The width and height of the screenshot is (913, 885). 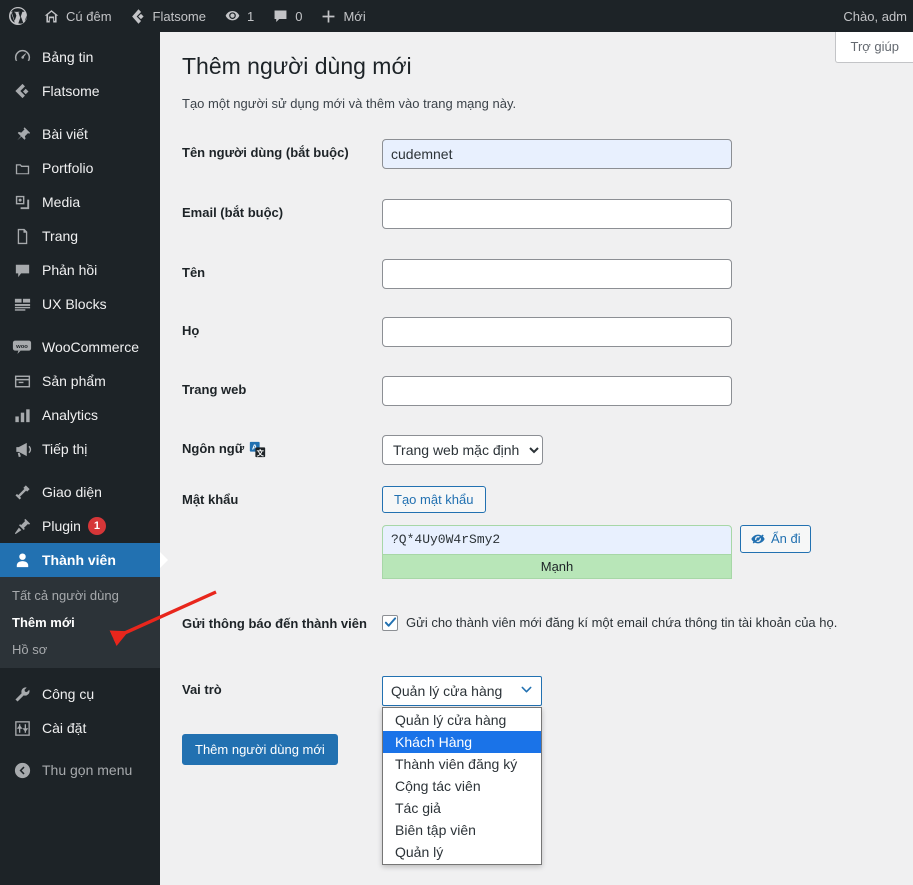 What do you see at coordinates (80, 595) in the screenshot?
I see `submenu-item-all-users: Tất cả người dùng` at bounding box center [80, 595].